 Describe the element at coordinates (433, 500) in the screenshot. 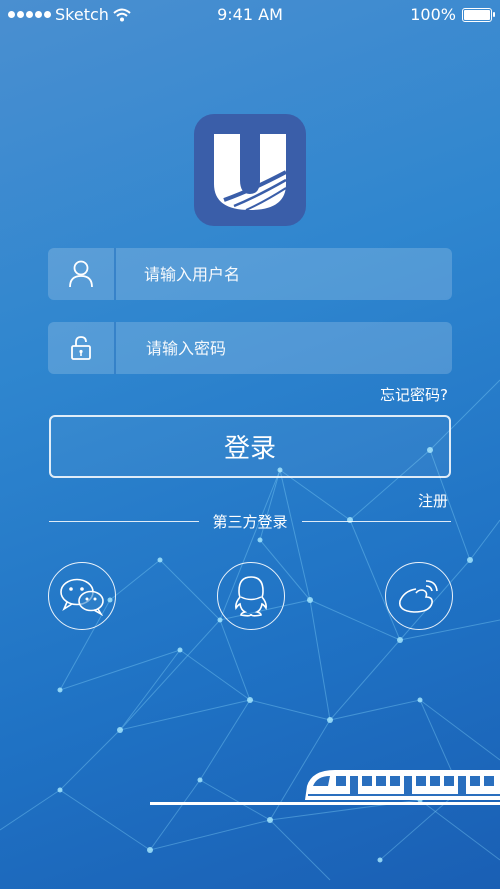

I see `register-link: 注册` at that location.